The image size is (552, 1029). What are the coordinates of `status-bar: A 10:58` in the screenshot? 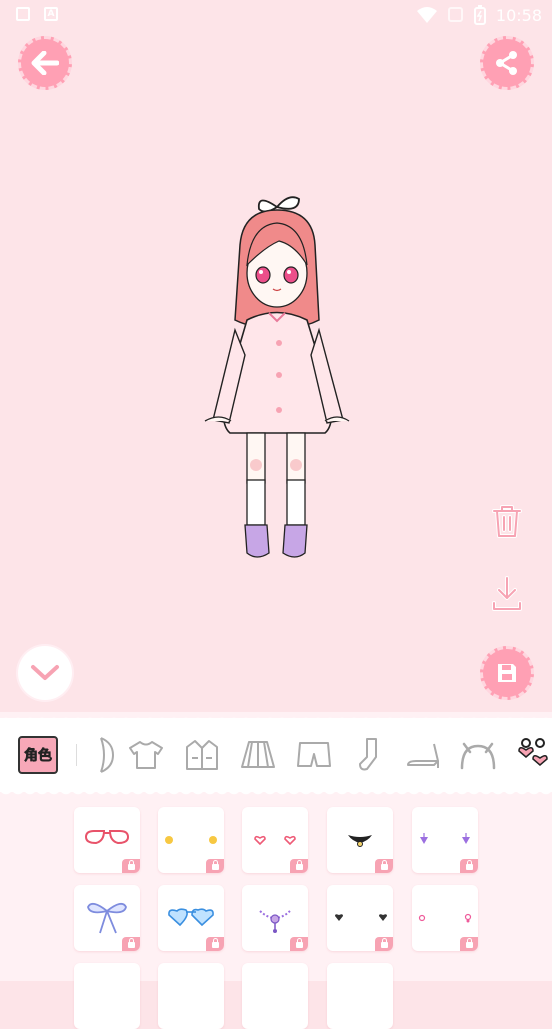 It's located at (276, 15).